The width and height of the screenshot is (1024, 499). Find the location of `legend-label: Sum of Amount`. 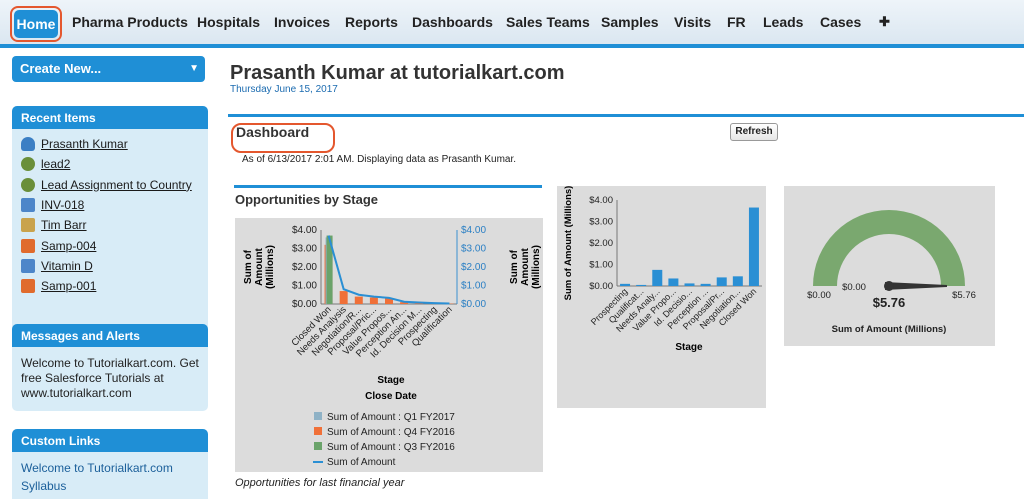

legend-label: Sum of Amount is located at coordinates (361, 462).